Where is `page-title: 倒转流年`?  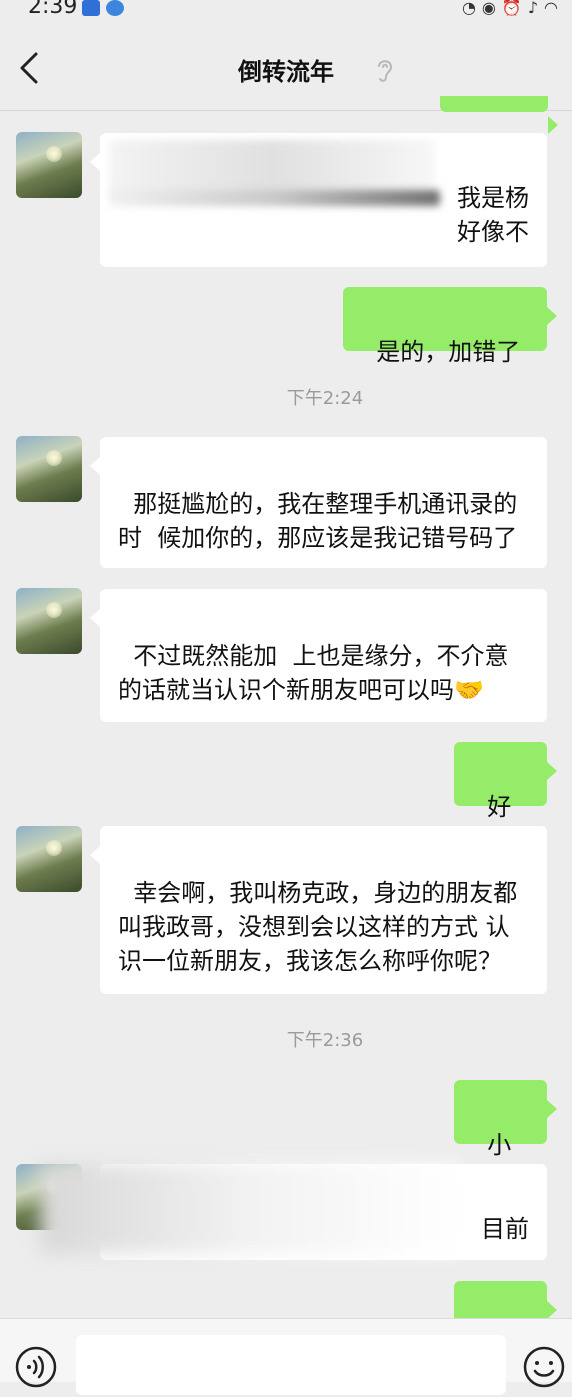
page-title: 倒转流年 is located at coordinates (286, 69).